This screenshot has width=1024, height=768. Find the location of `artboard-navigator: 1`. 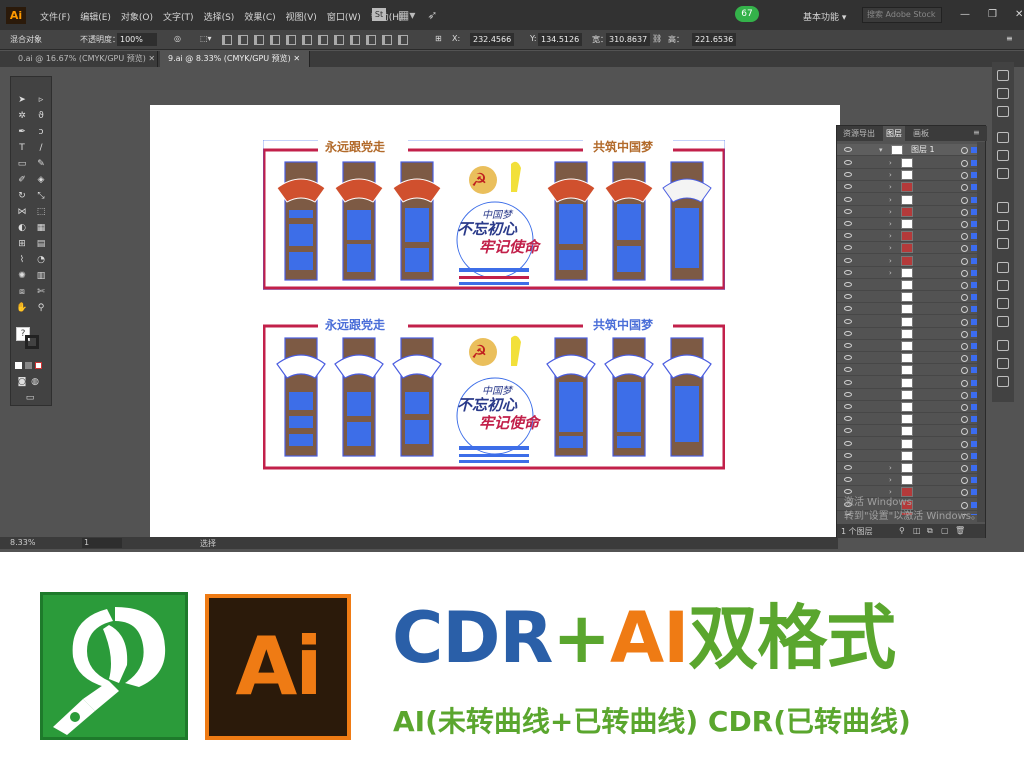

artboard-navigator: 1 is located at coordinates (102, 543).